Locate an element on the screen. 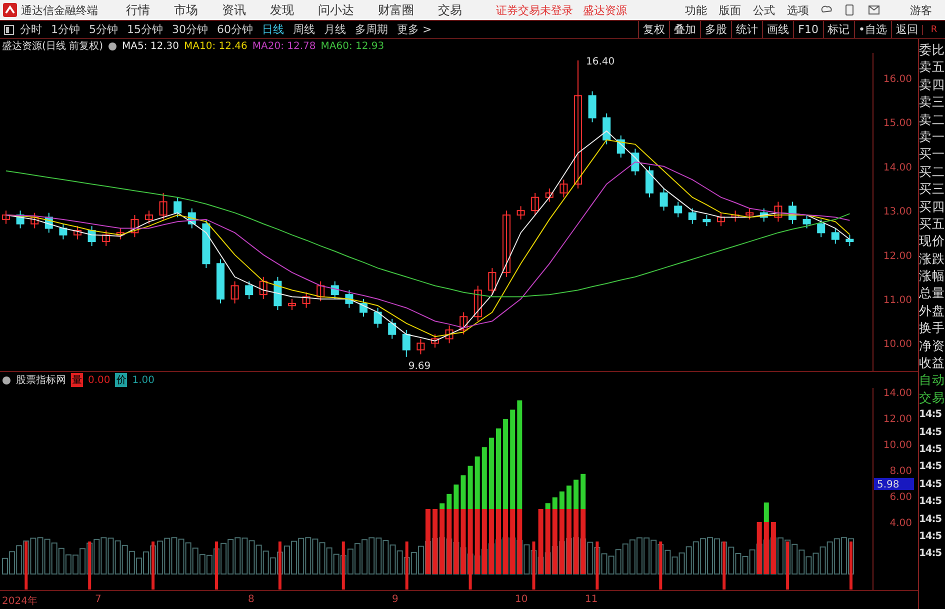 The width and height of the screenshot is (945, 609). period-tab: 分时 is located at coordinates (31, 29).